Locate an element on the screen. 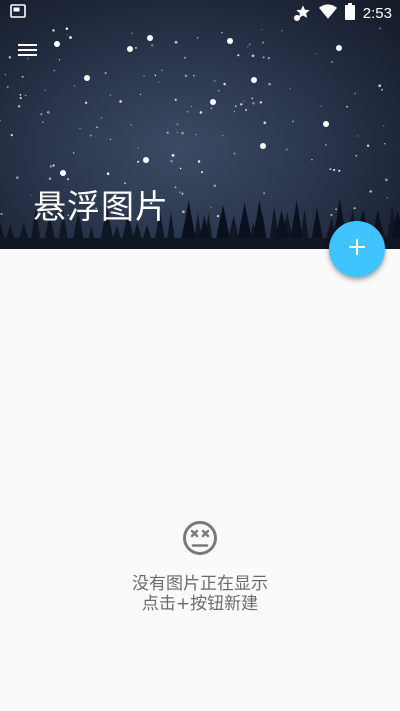 The height and width of the screenshot is (711, 400). add-image-button is located at coordinates (357, 249).